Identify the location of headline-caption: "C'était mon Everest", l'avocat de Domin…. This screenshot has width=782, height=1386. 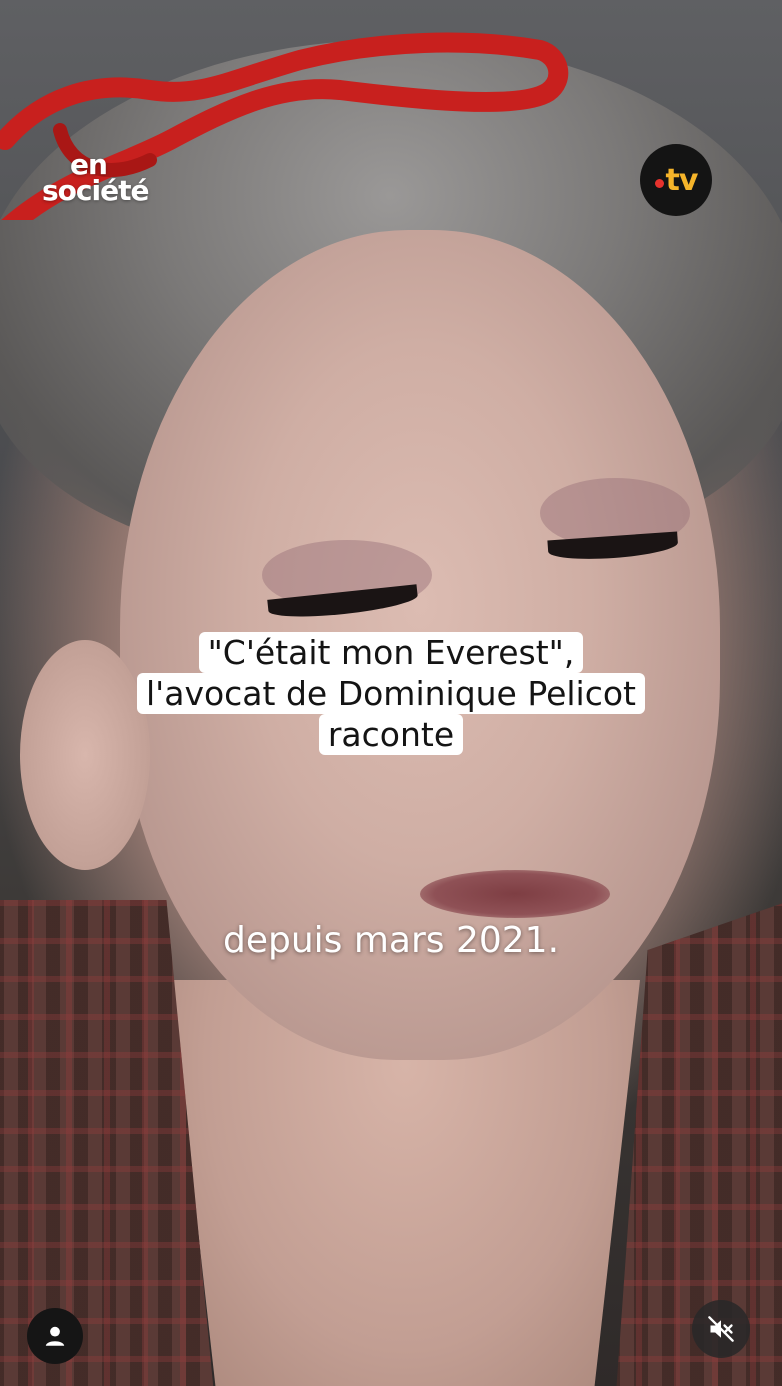
(391, 693).